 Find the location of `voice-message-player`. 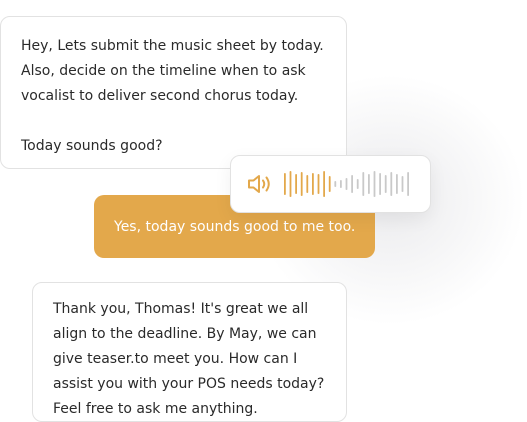

voice-message-player is located at coordinates (330, 184).